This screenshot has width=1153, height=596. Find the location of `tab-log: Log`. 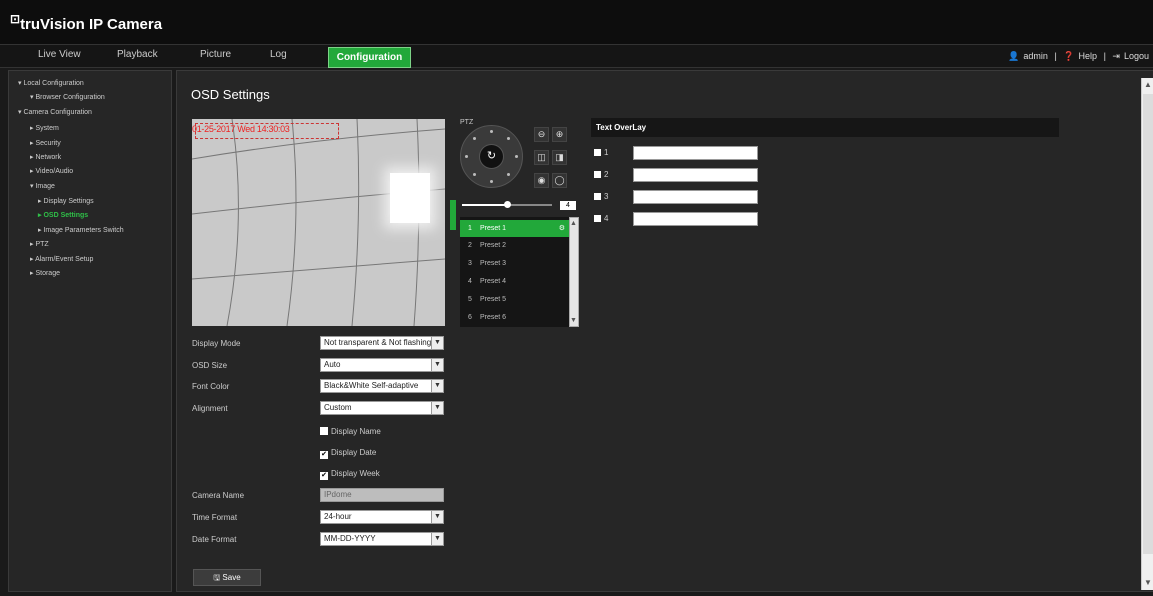

tab-log: Log is located at coordinates (278, 54).